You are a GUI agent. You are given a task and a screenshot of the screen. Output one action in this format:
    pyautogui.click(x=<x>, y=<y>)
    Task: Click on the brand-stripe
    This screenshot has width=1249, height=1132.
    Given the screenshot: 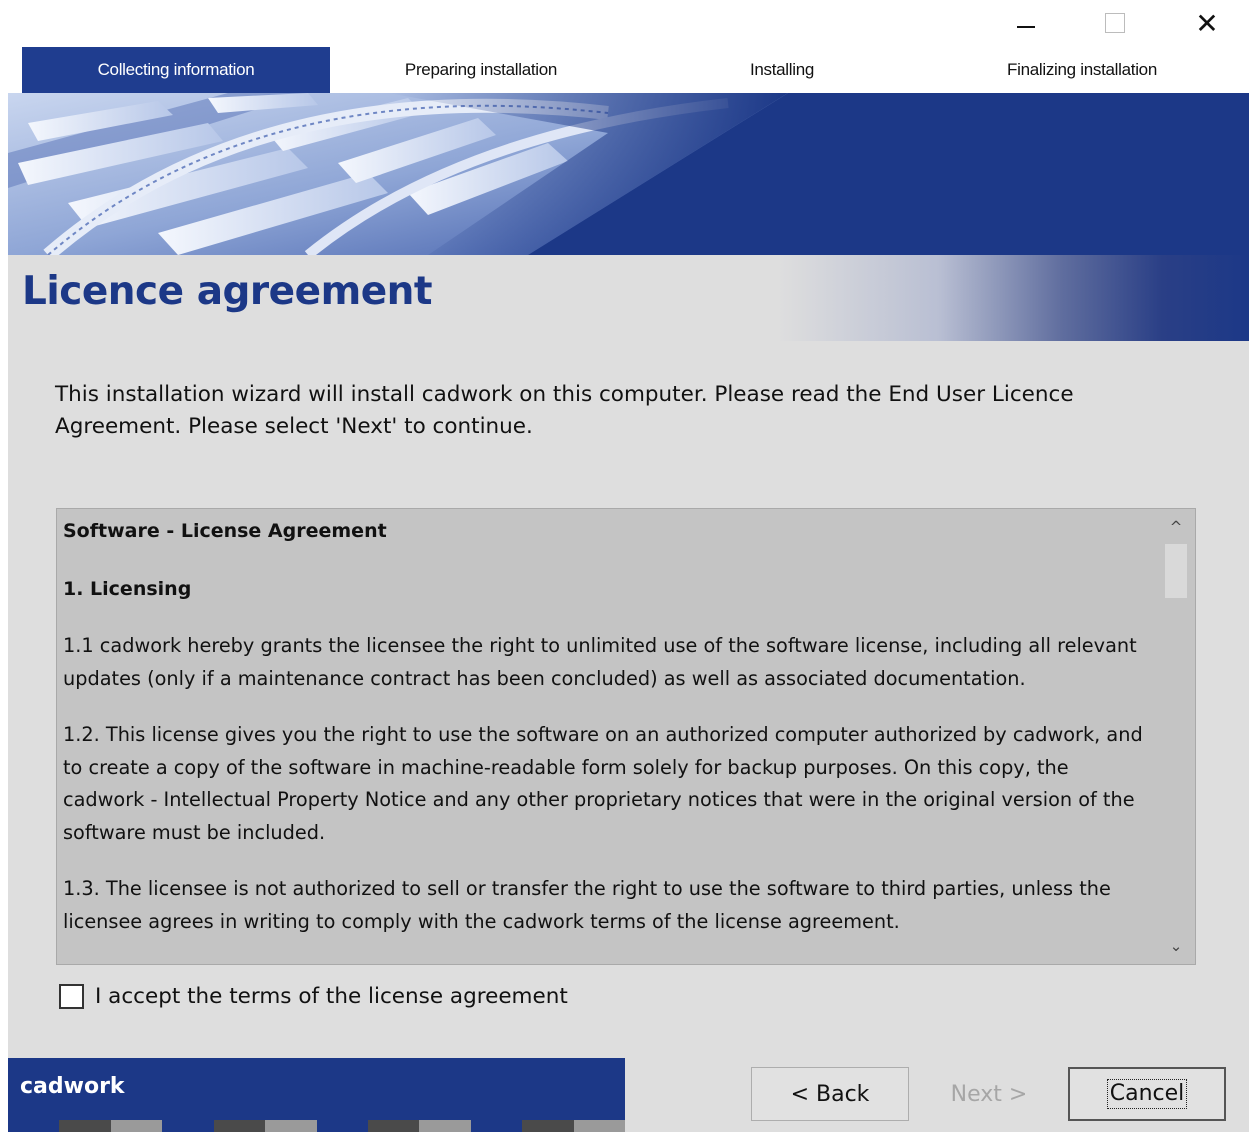 What is the action you would take?
    pyautogui.click(x=317, y=1126)
    